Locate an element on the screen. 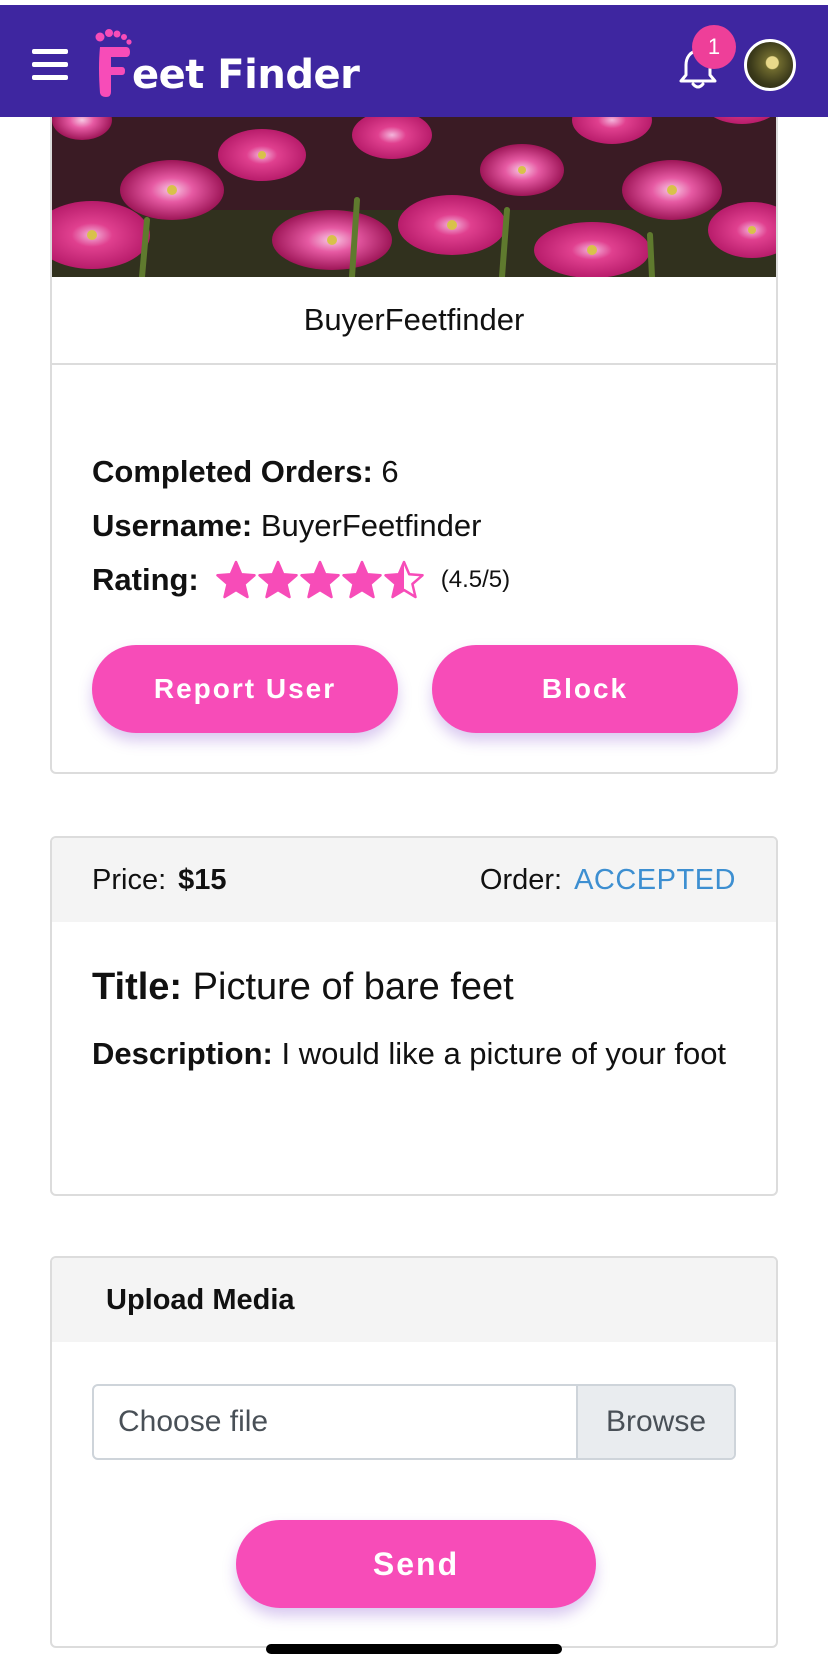  price-value: $15 is located at coordinates (202, 879).